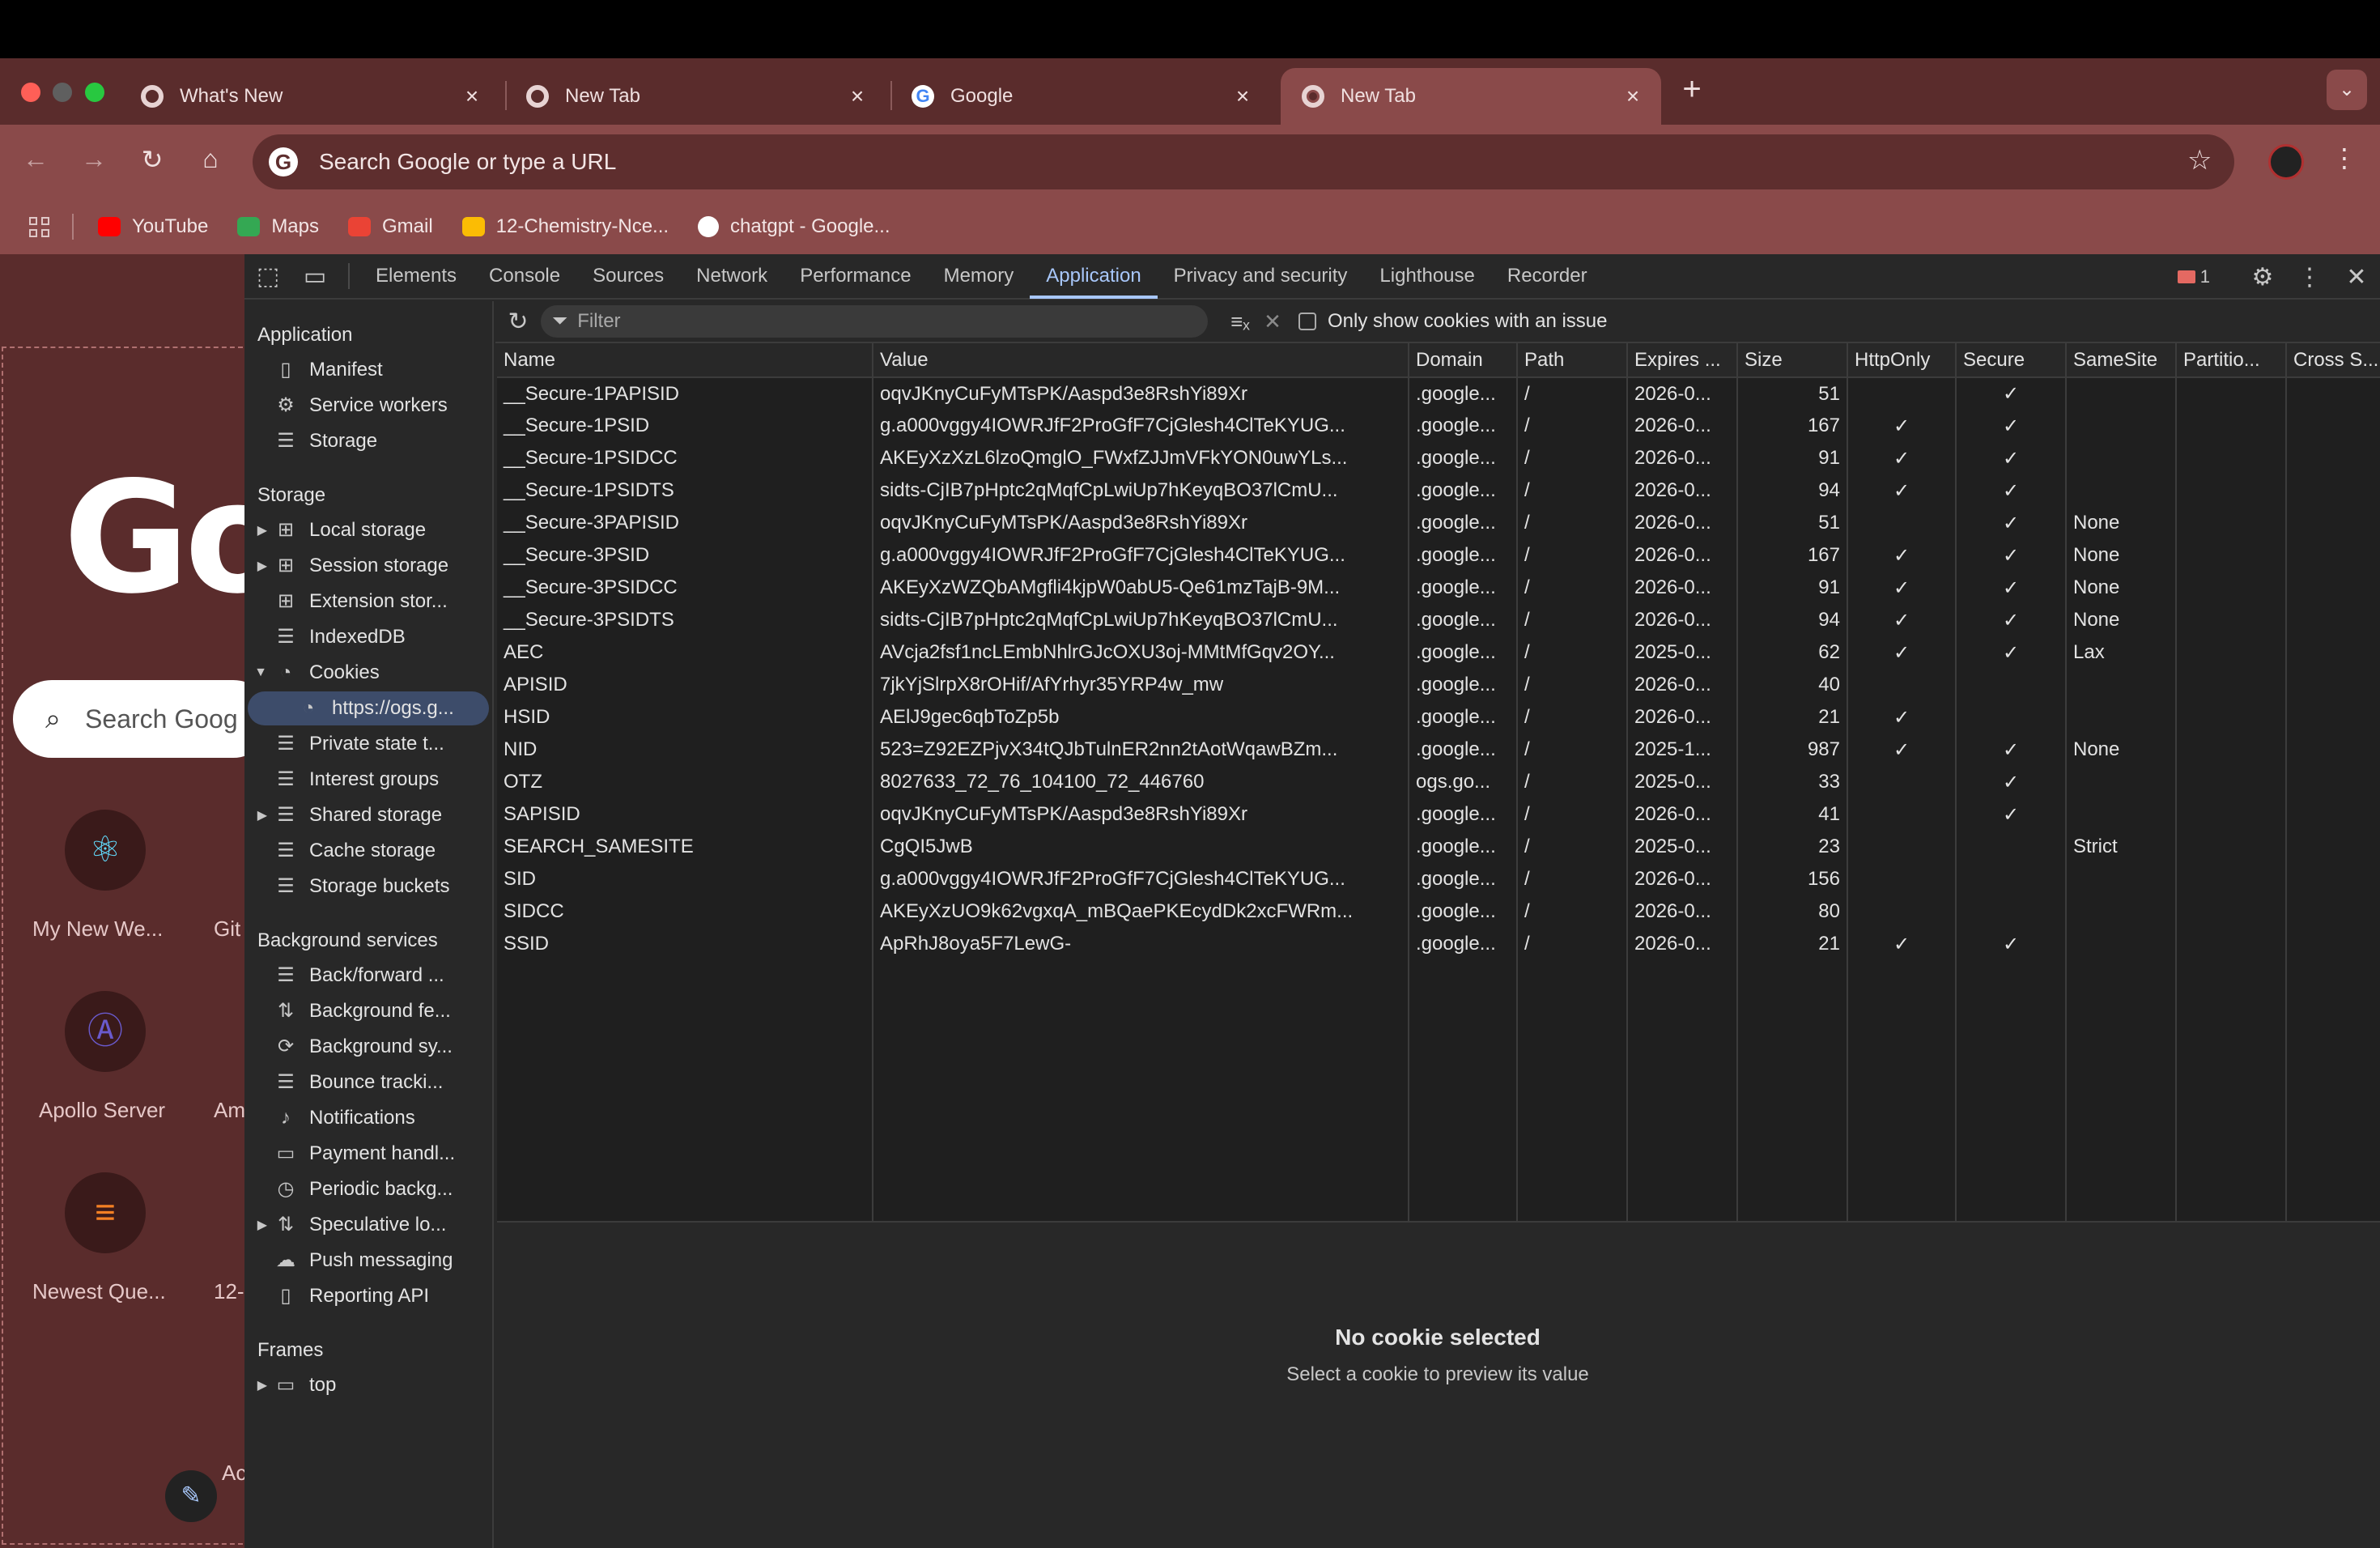  Describe the element at coordinates (368, 566) in the screenshot. I see `sidebar-item-session-storage: ▶ ⊞ Session storage` at that location.